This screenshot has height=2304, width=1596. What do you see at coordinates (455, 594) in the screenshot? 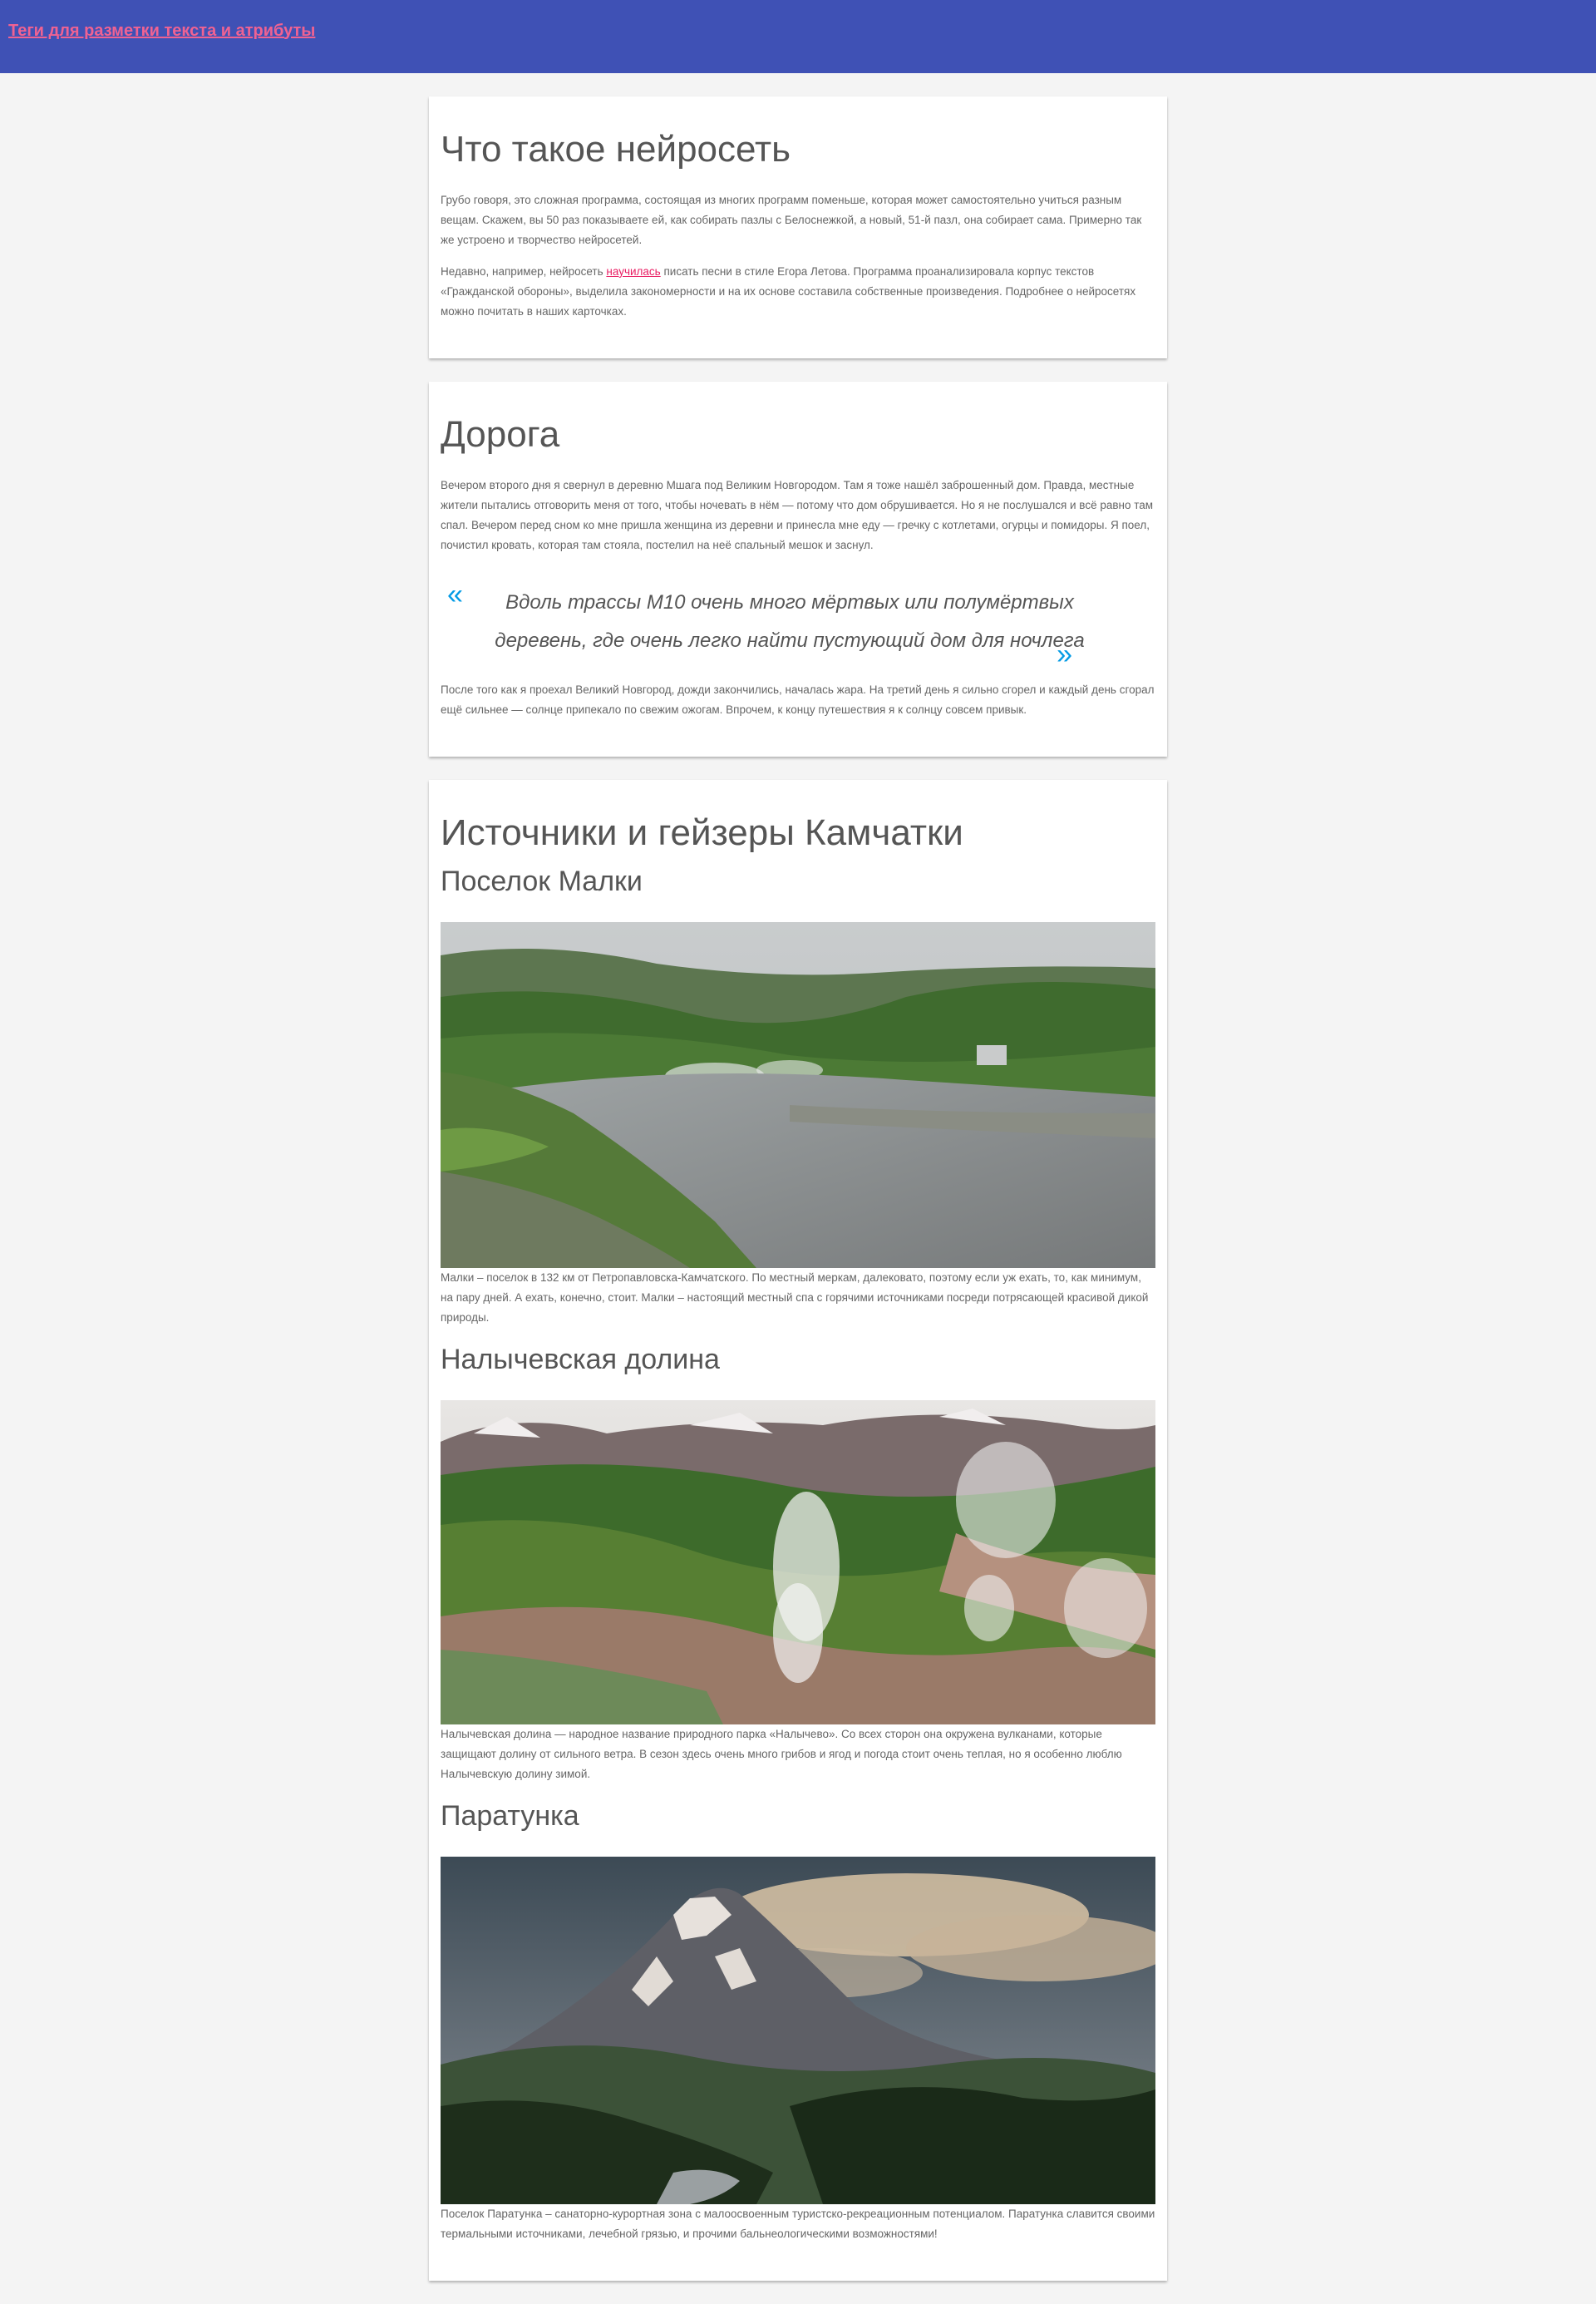
I see `open-quote-mark: «` at bounding box center [455, 594].